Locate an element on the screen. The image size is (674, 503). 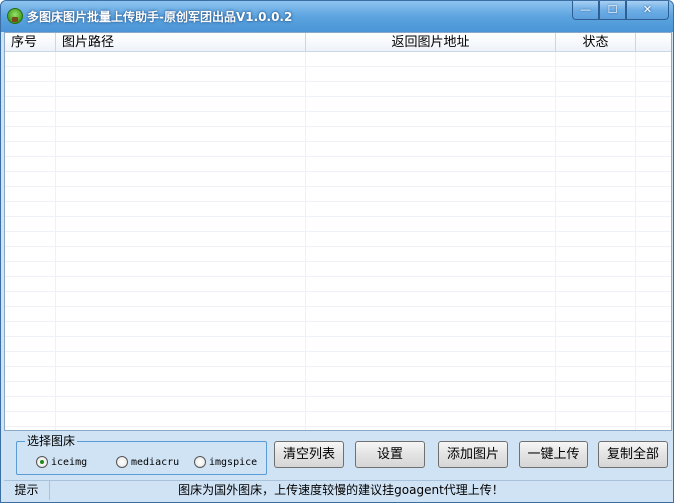
status-message: 图床为国外图床，上传速度较慢的建议挂goagent代理上传！ is located at coordinates (341, 490).